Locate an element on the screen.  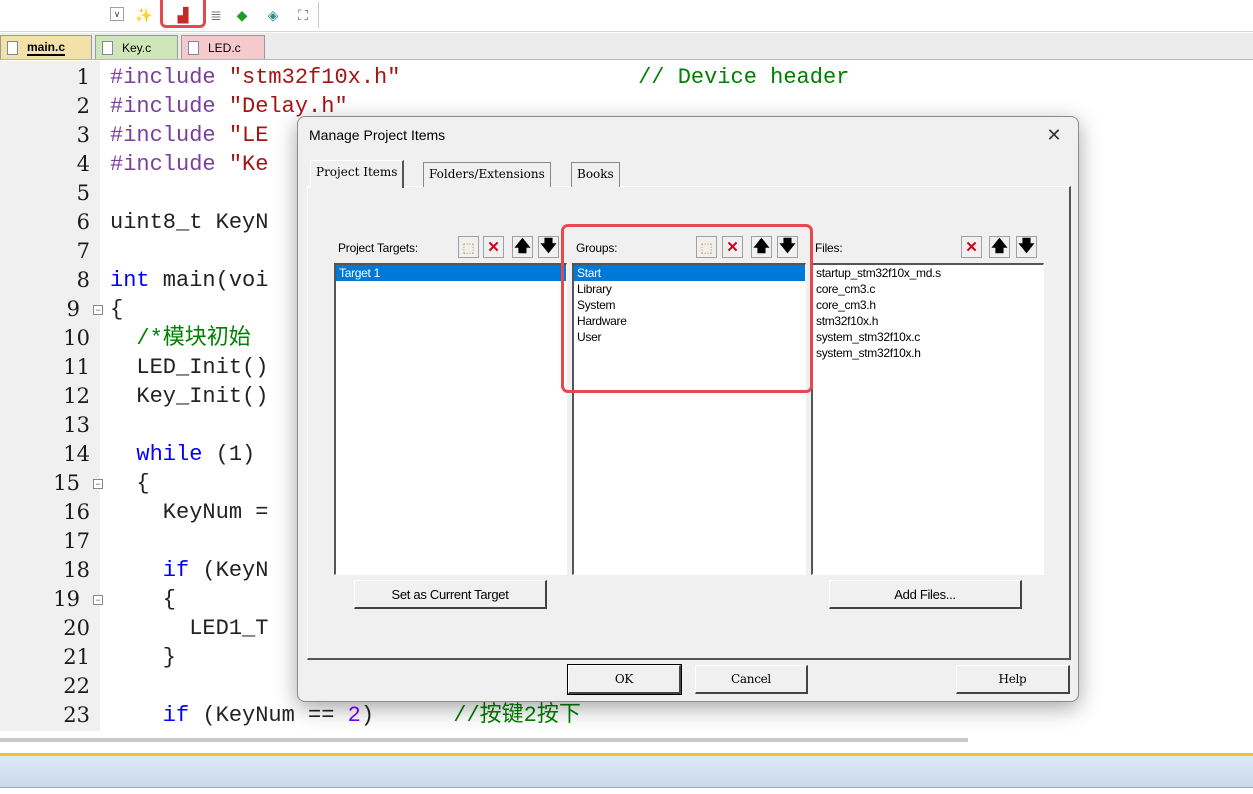
project-targets-label: Project Targets: is located at coordinates (378, 248).